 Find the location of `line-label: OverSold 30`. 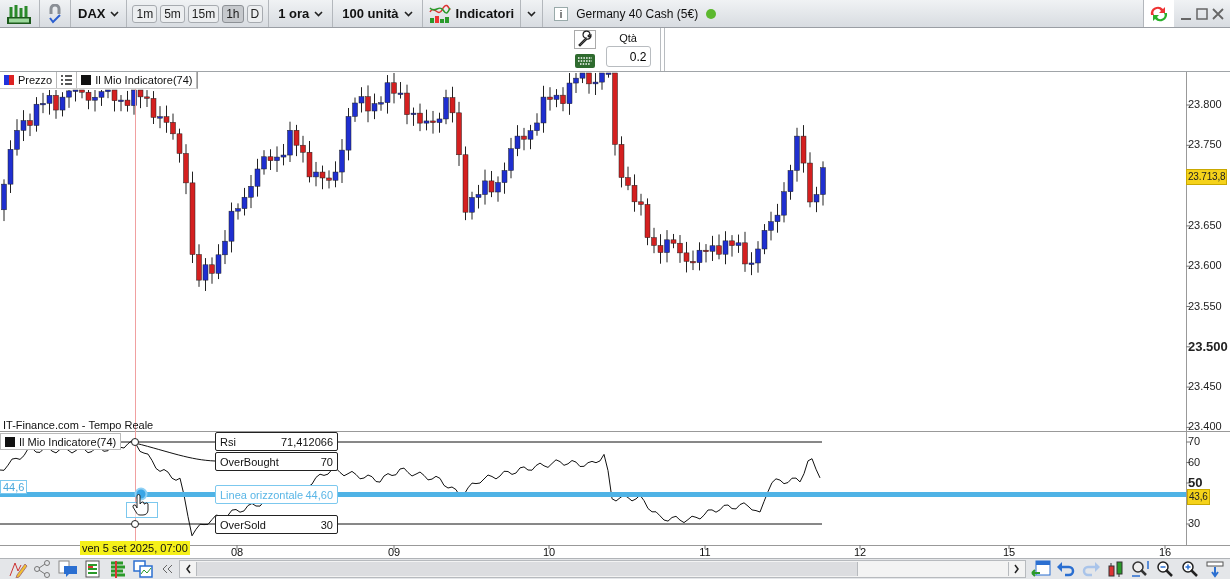

line-label: OverSold 30 is located at coordinates (276, 524).